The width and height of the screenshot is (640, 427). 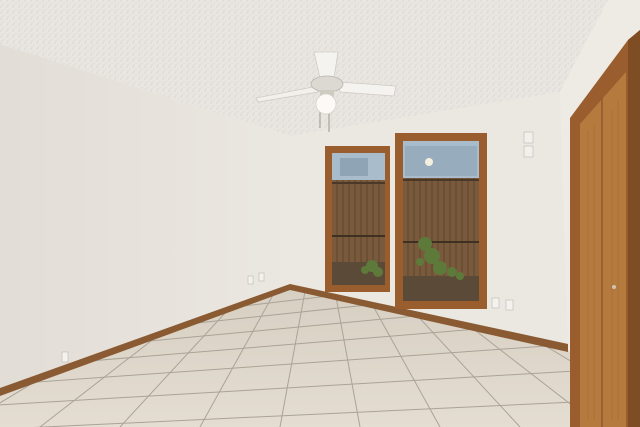 I want to click on window-right, so click(x=441, y=221).